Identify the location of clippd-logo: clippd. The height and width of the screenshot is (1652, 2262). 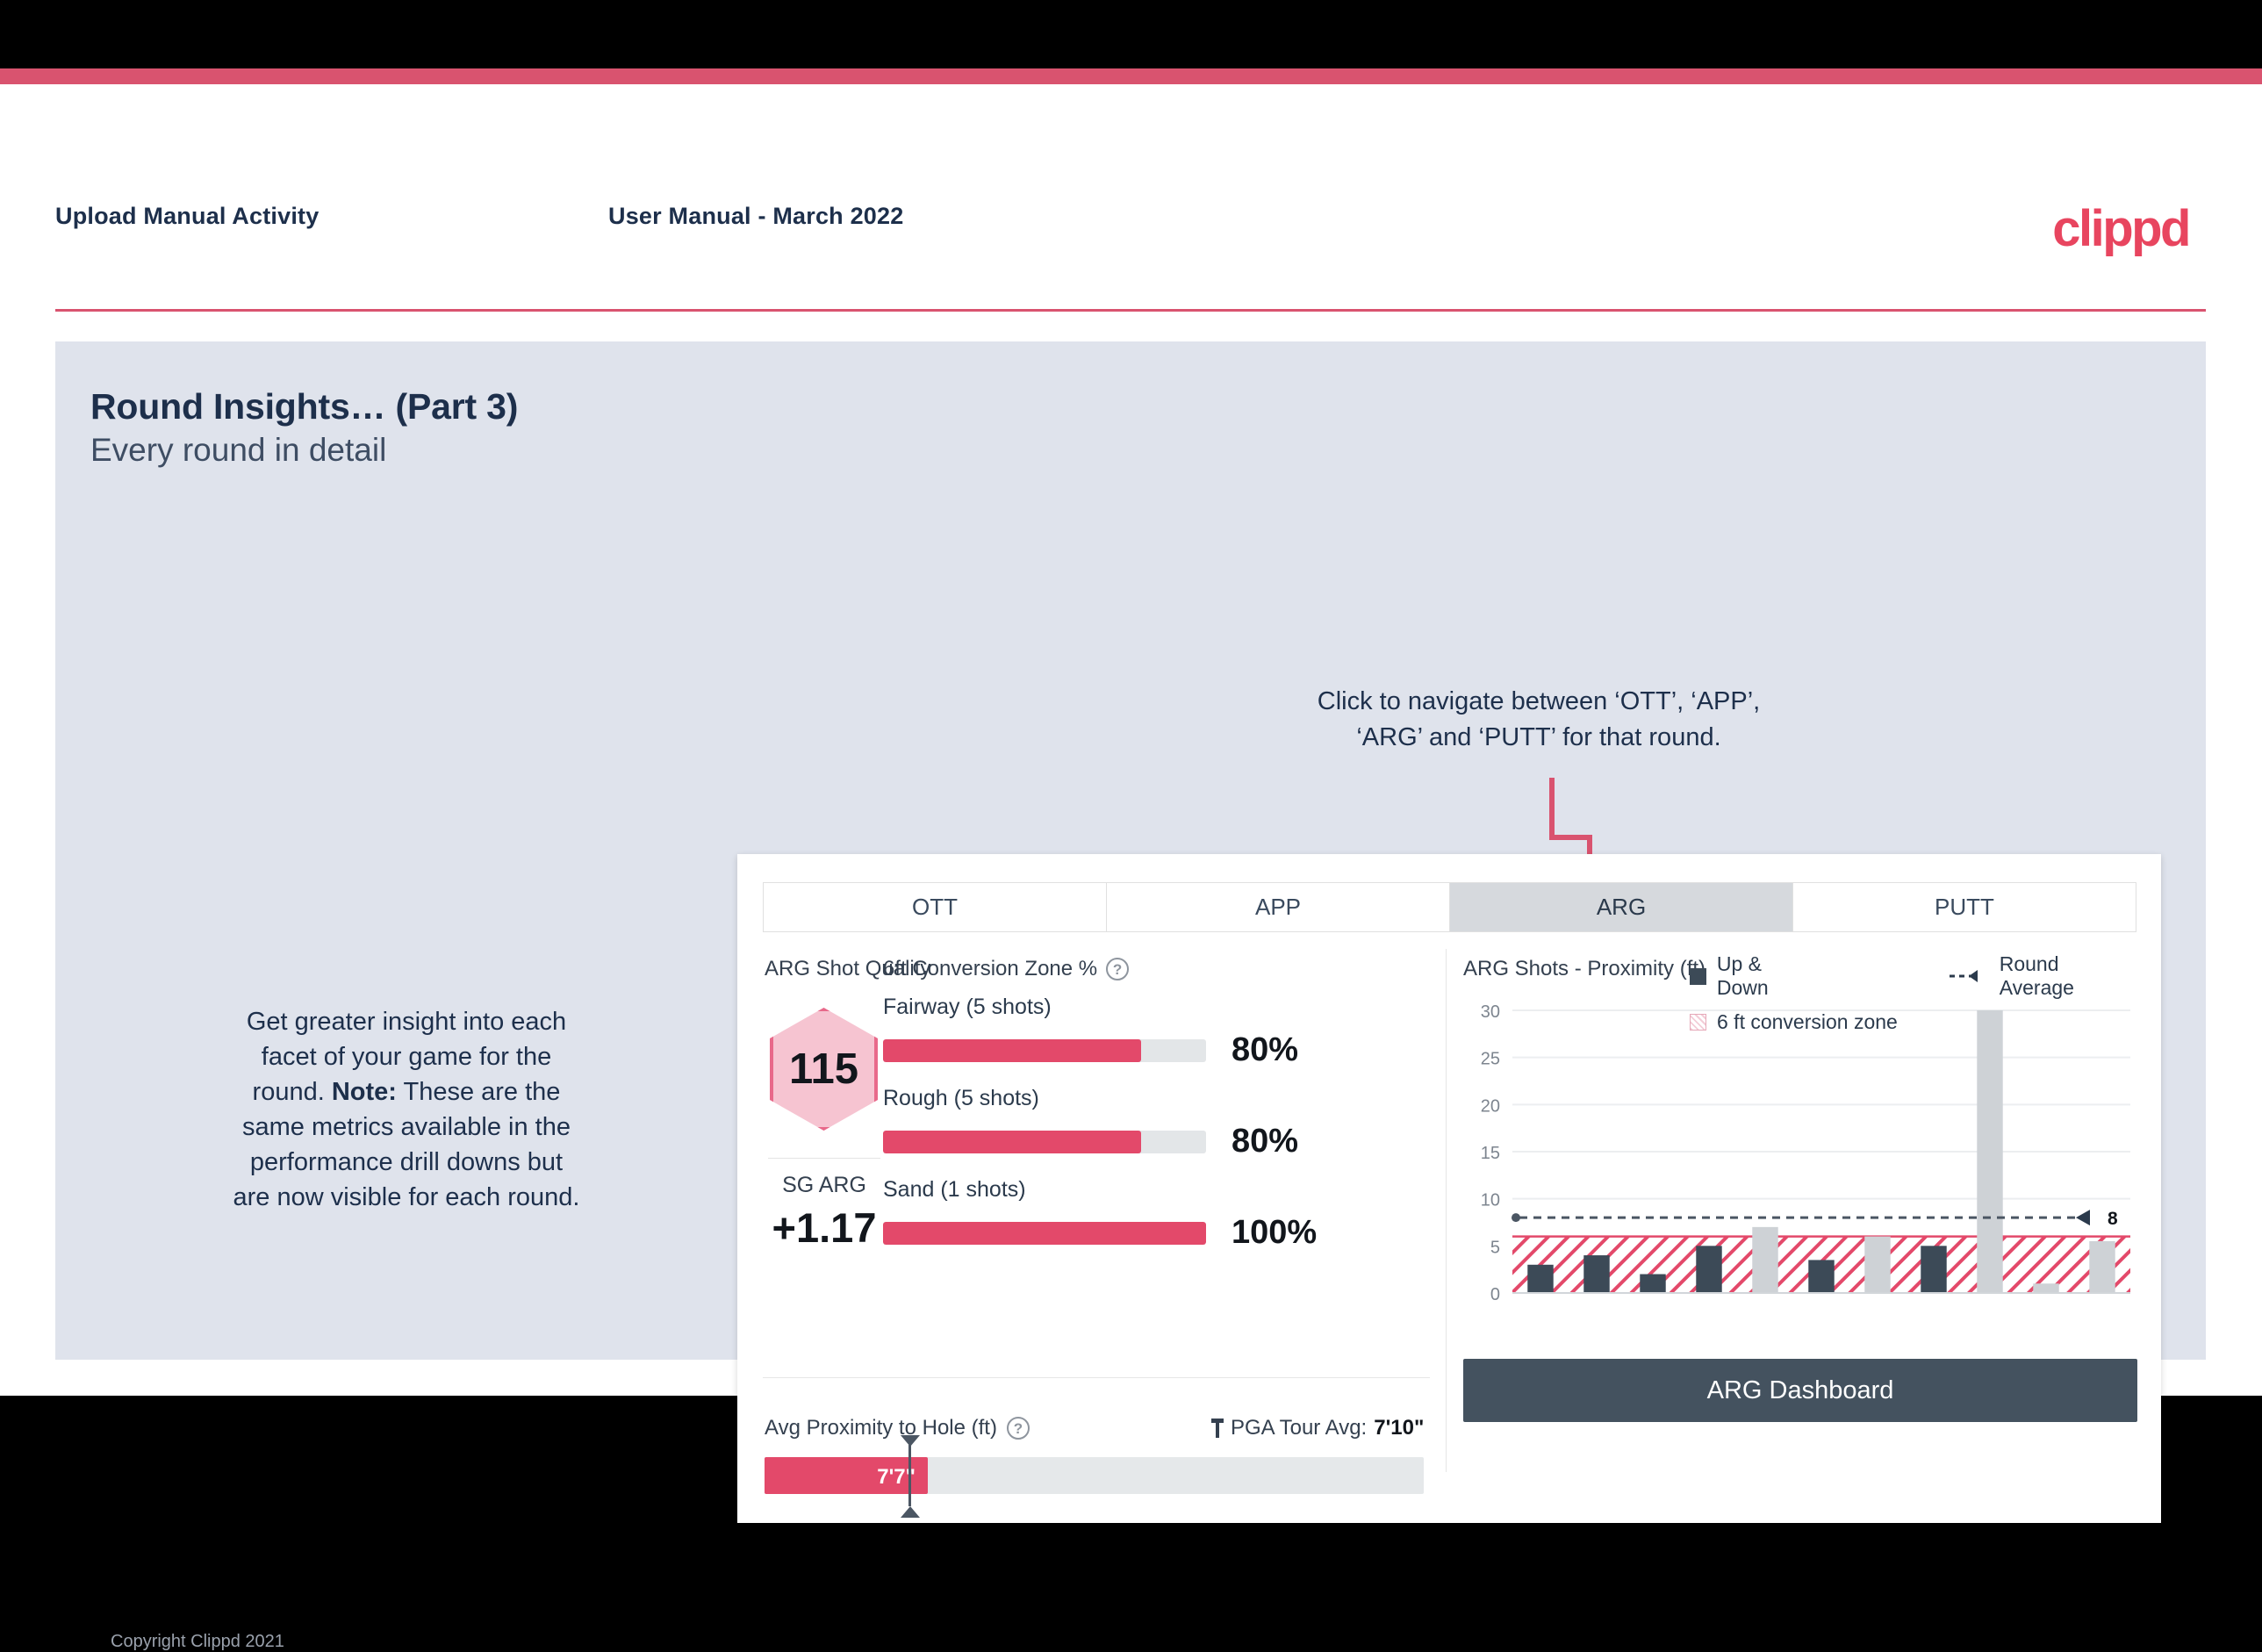
(2121, 228).